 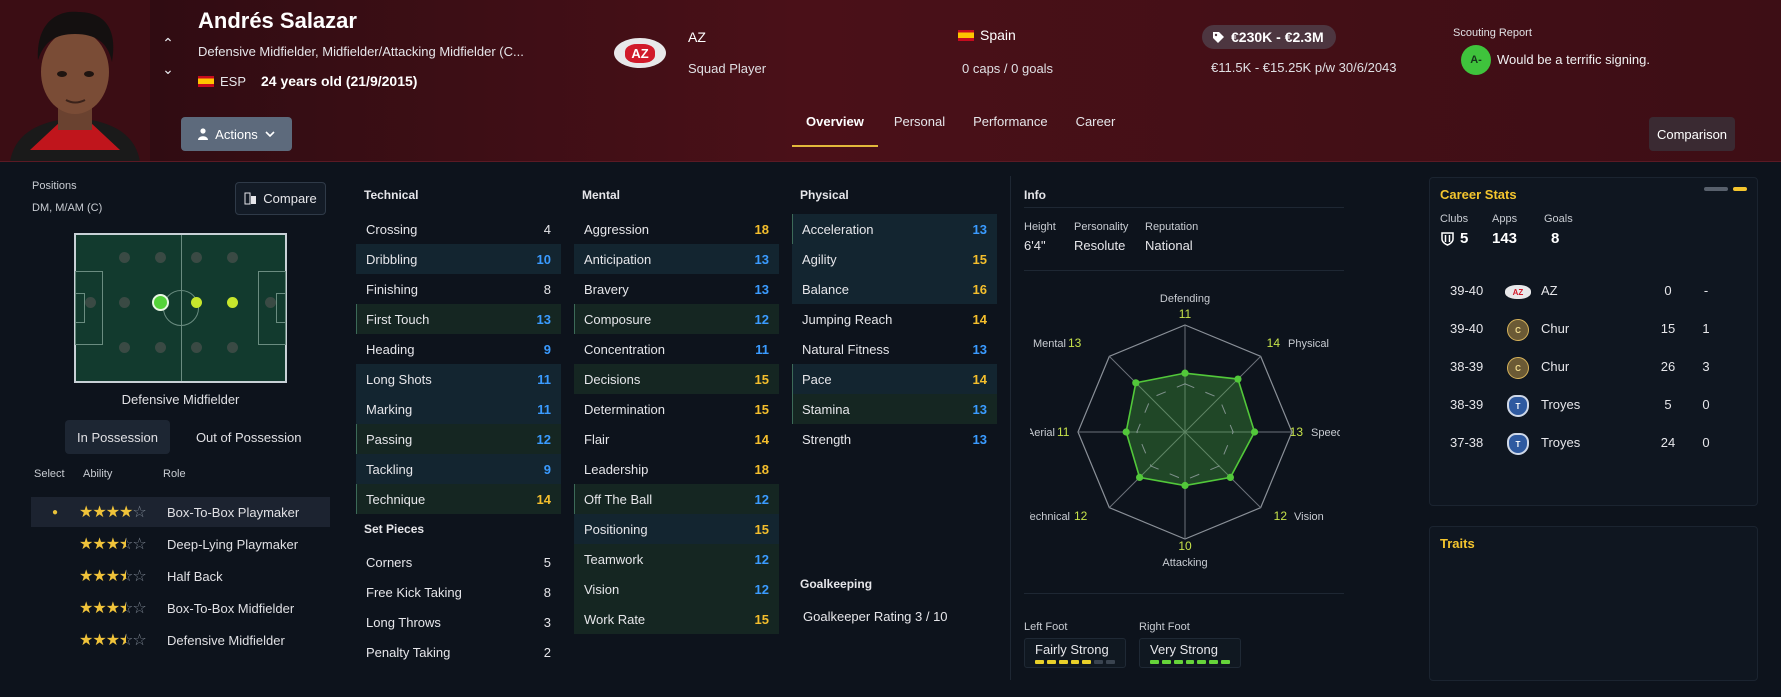 I want to click on attribute-name: Passing, so click(x=389, y=439).